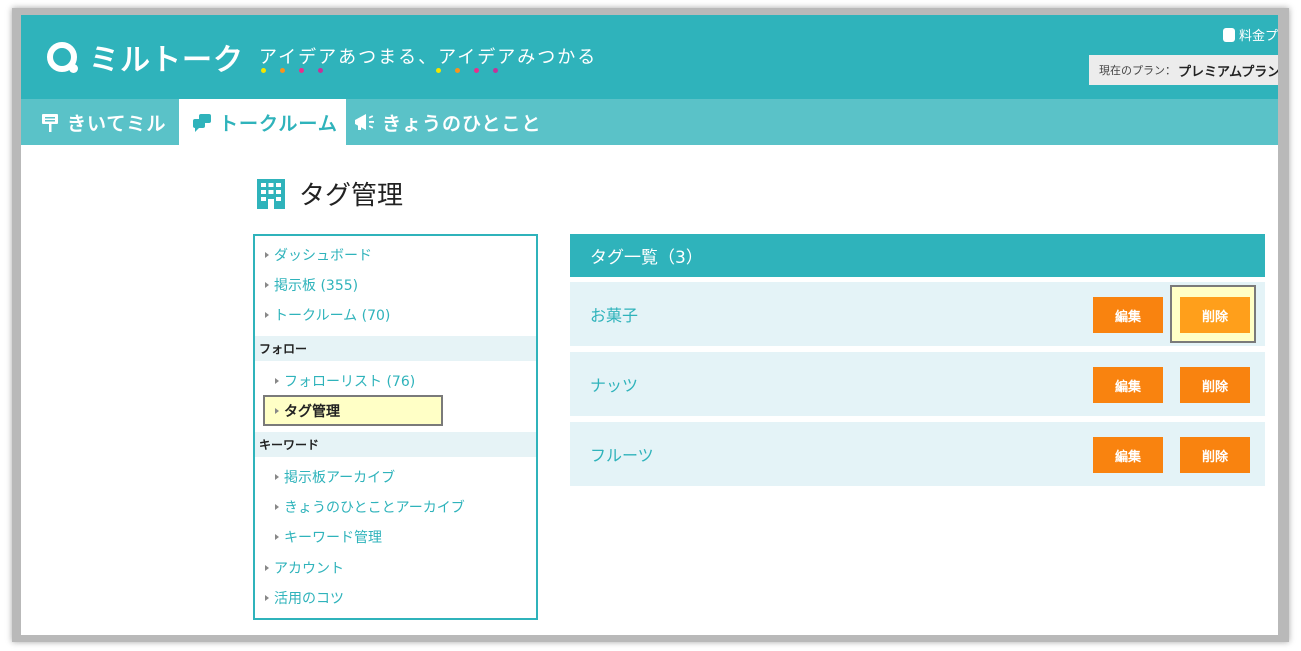  Describe the element at coordinates (333, 538) in the screenshot. I see `sidebar-item-label: キーワード管理` at that location.